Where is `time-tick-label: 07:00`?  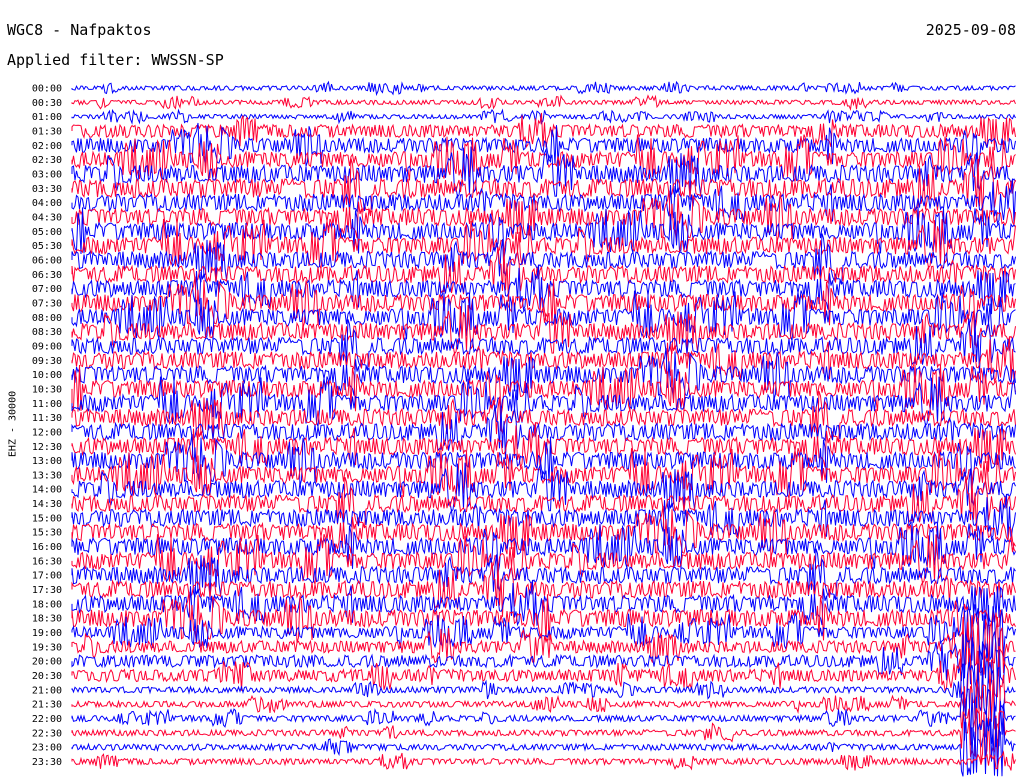
time-tick-label: 07:00 is located at coordinates (47, 289).